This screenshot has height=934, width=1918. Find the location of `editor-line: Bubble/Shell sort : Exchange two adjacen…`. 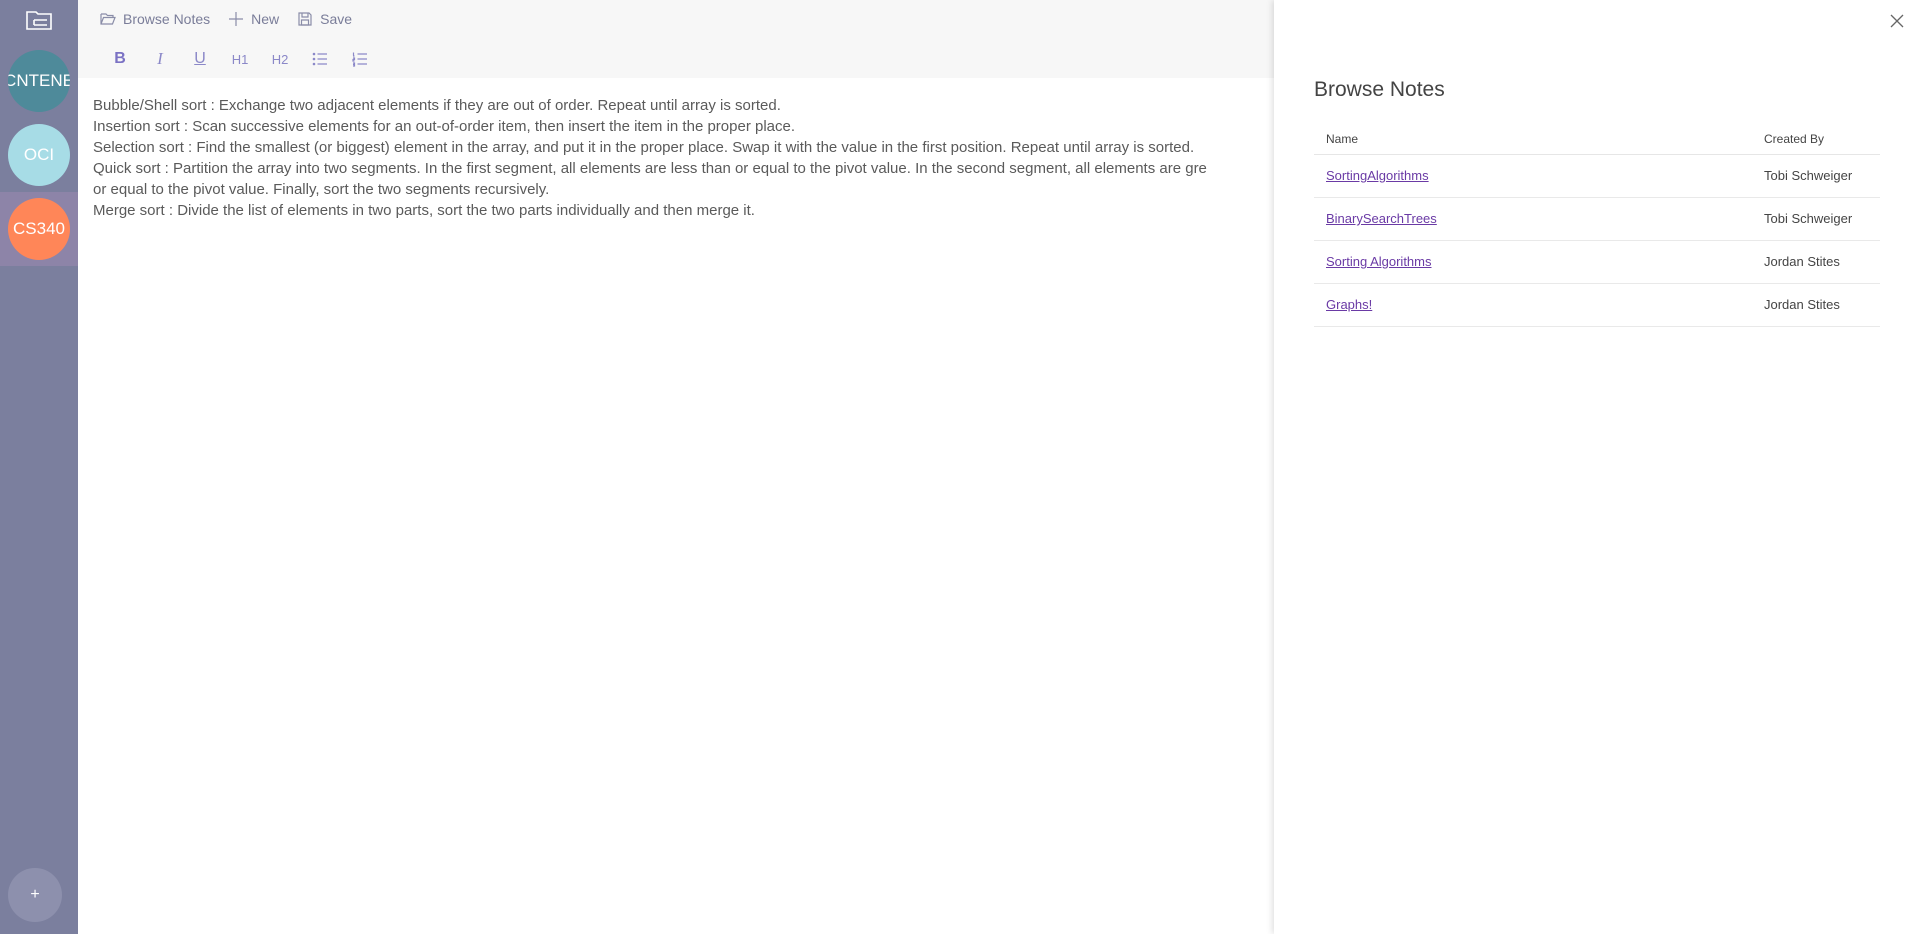

editor-line: Bubble/Shell sort : Exchange two adjacen… is located at coordinates (437, 105).